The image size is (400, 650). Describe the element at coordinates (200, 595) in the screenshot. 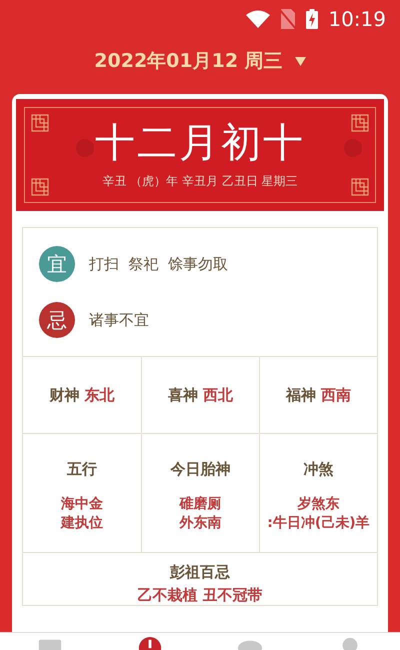

I see `pengzu-text: 乙不栽植 丑不冠带` at that location.